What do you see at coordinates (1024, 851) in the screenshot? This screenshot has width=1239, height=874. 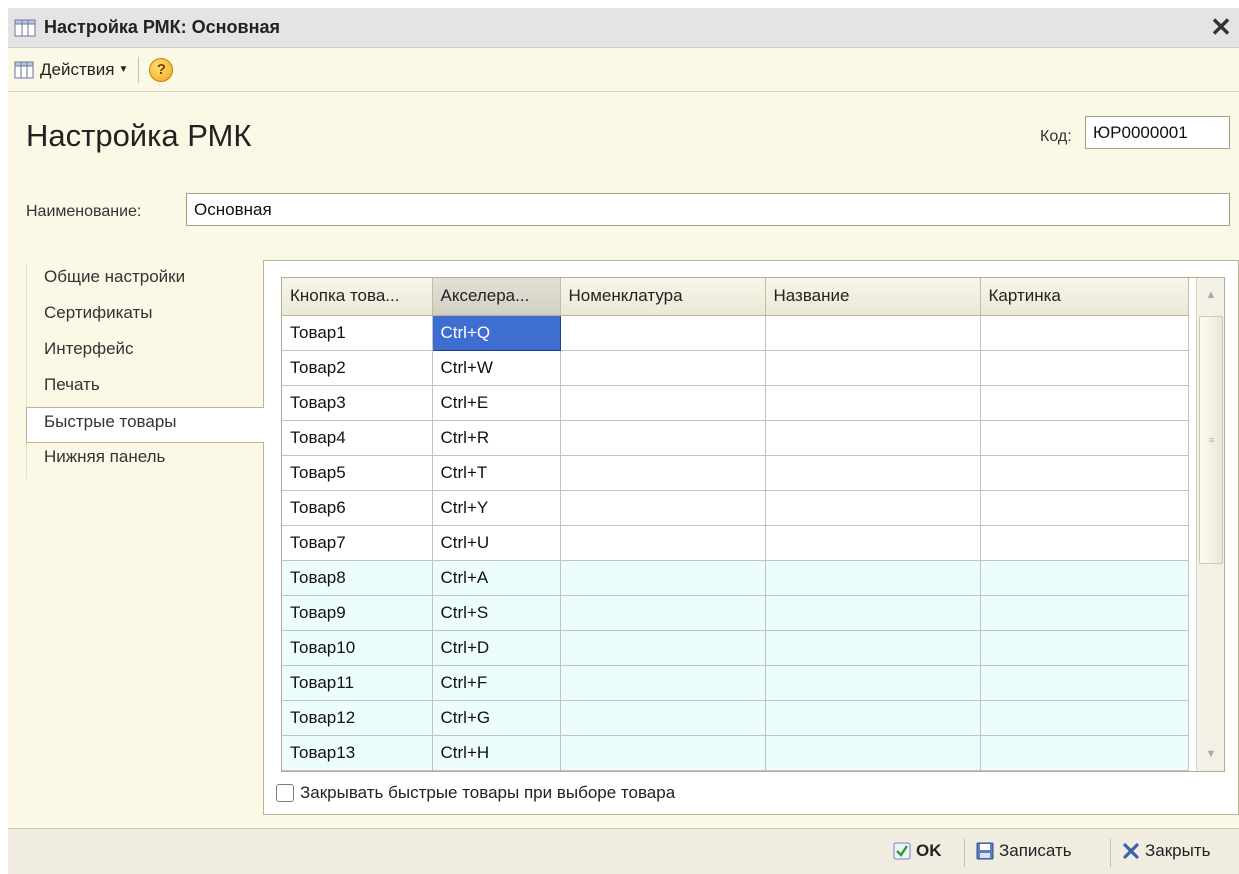 I see `save-button: Записать` at bounding box center [1024, 851].